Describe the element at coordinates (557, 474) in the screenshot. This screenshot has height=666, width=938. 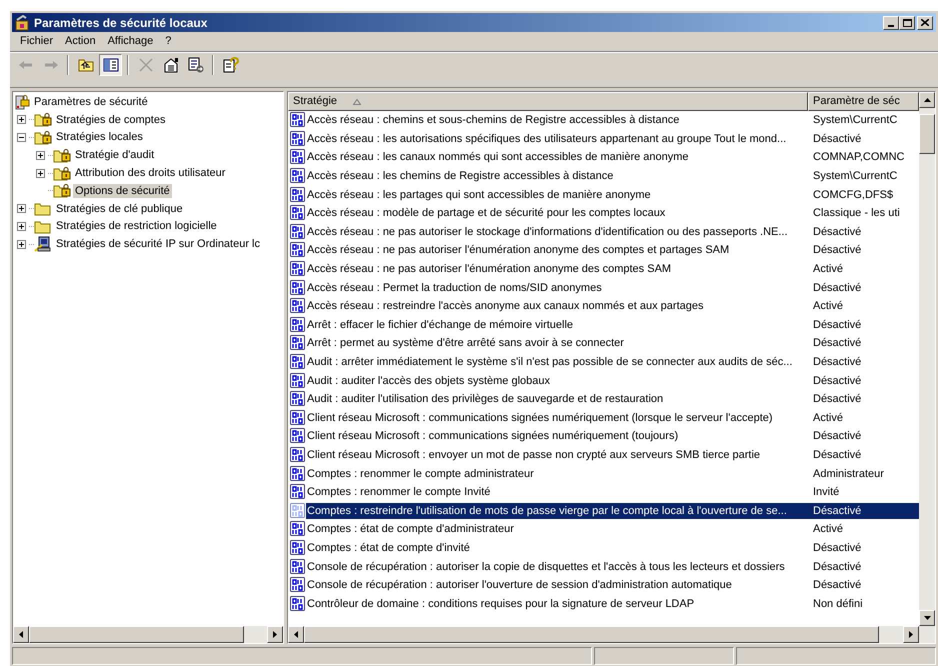
I see `policy-name: Comptes : renommer le compte administrateur` at that location.